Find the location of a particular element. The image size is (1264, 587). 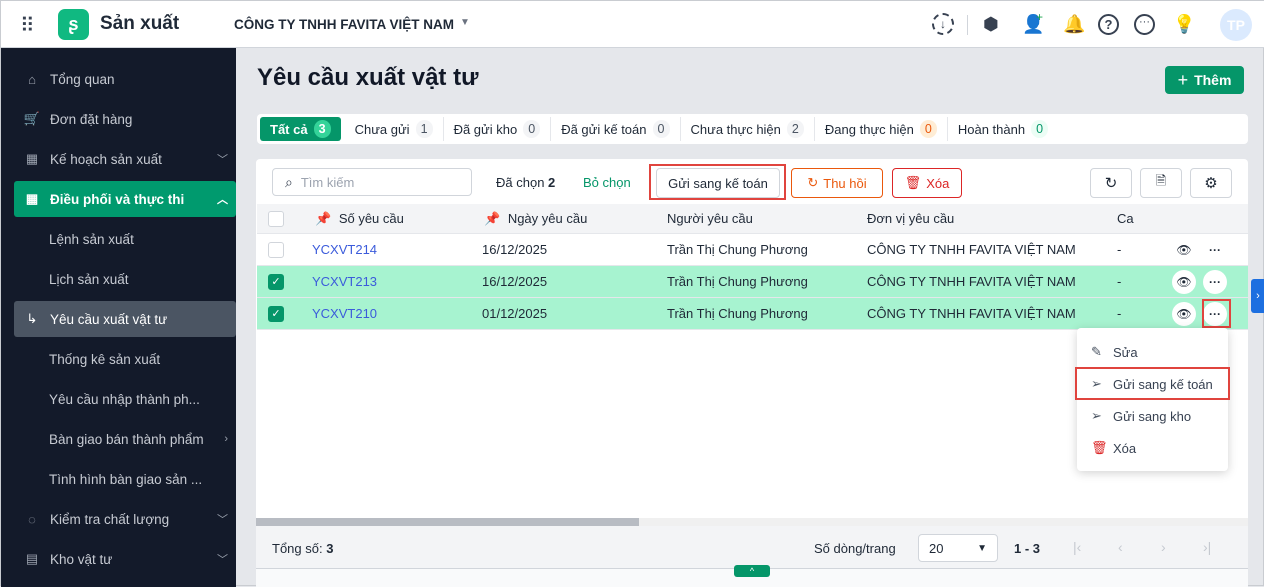

sidebar-item-label: Kế hoạch sản xuất is located at coordinates (106, 159).